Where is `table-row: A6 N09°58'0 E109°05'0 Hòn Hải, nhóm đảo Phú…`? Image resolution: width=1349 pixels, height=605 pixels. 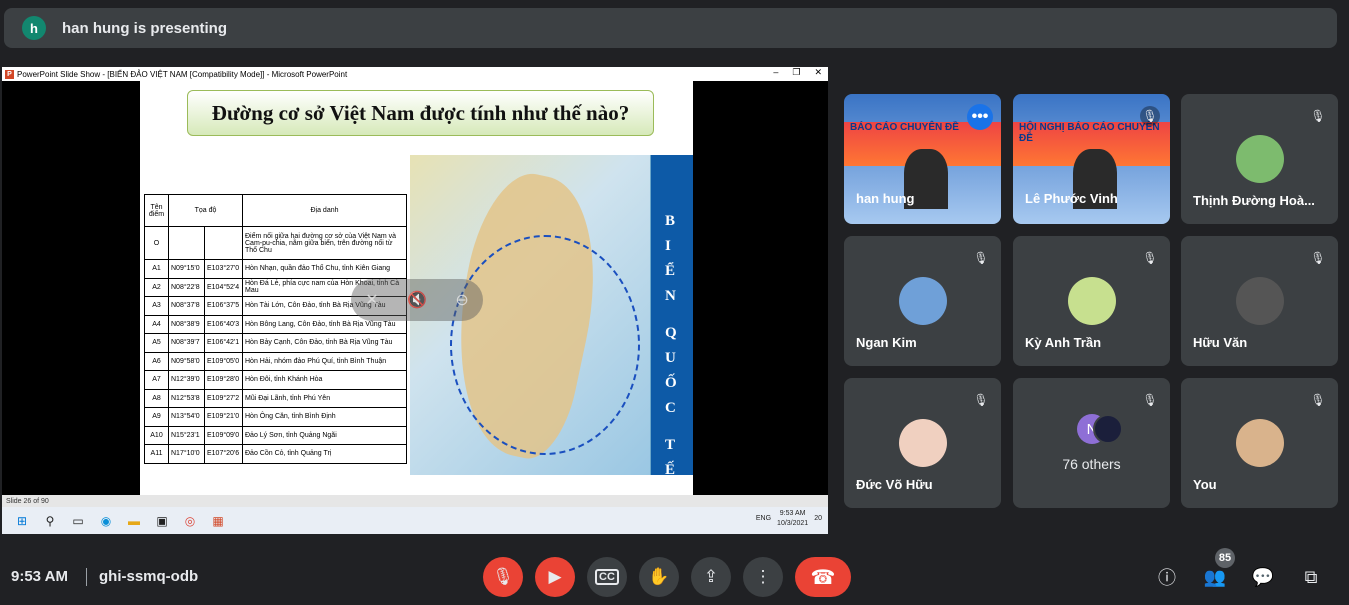 table-row: A6 N09°58'0 E109°05'0 Hòn Hải, nhóm đảo Phú… is located at coordinates (275, 361).